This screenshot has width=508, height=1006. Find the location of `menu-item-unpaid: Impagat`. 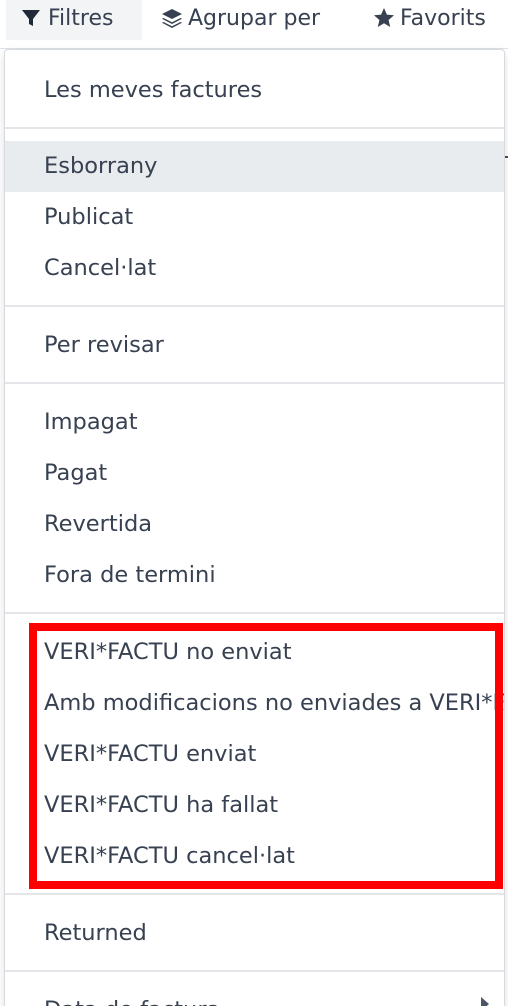

menu-item-unpaid: Impagat is located at coordinates (254, 422).